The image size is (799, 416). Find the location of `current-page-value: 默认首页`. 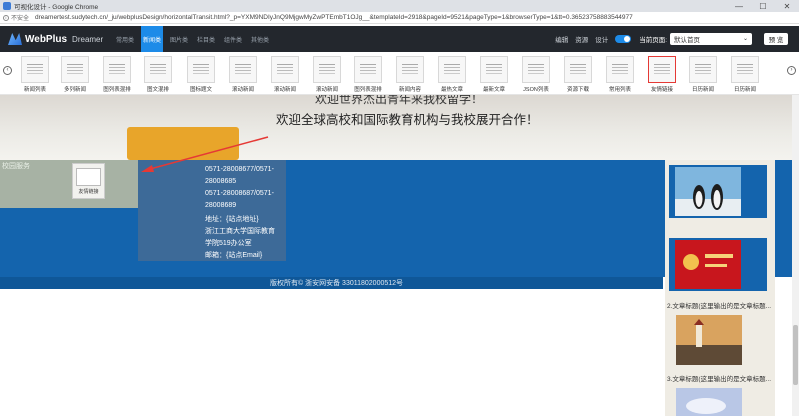

current-page-value: 默认首页 is located at coordinates (687, 40).